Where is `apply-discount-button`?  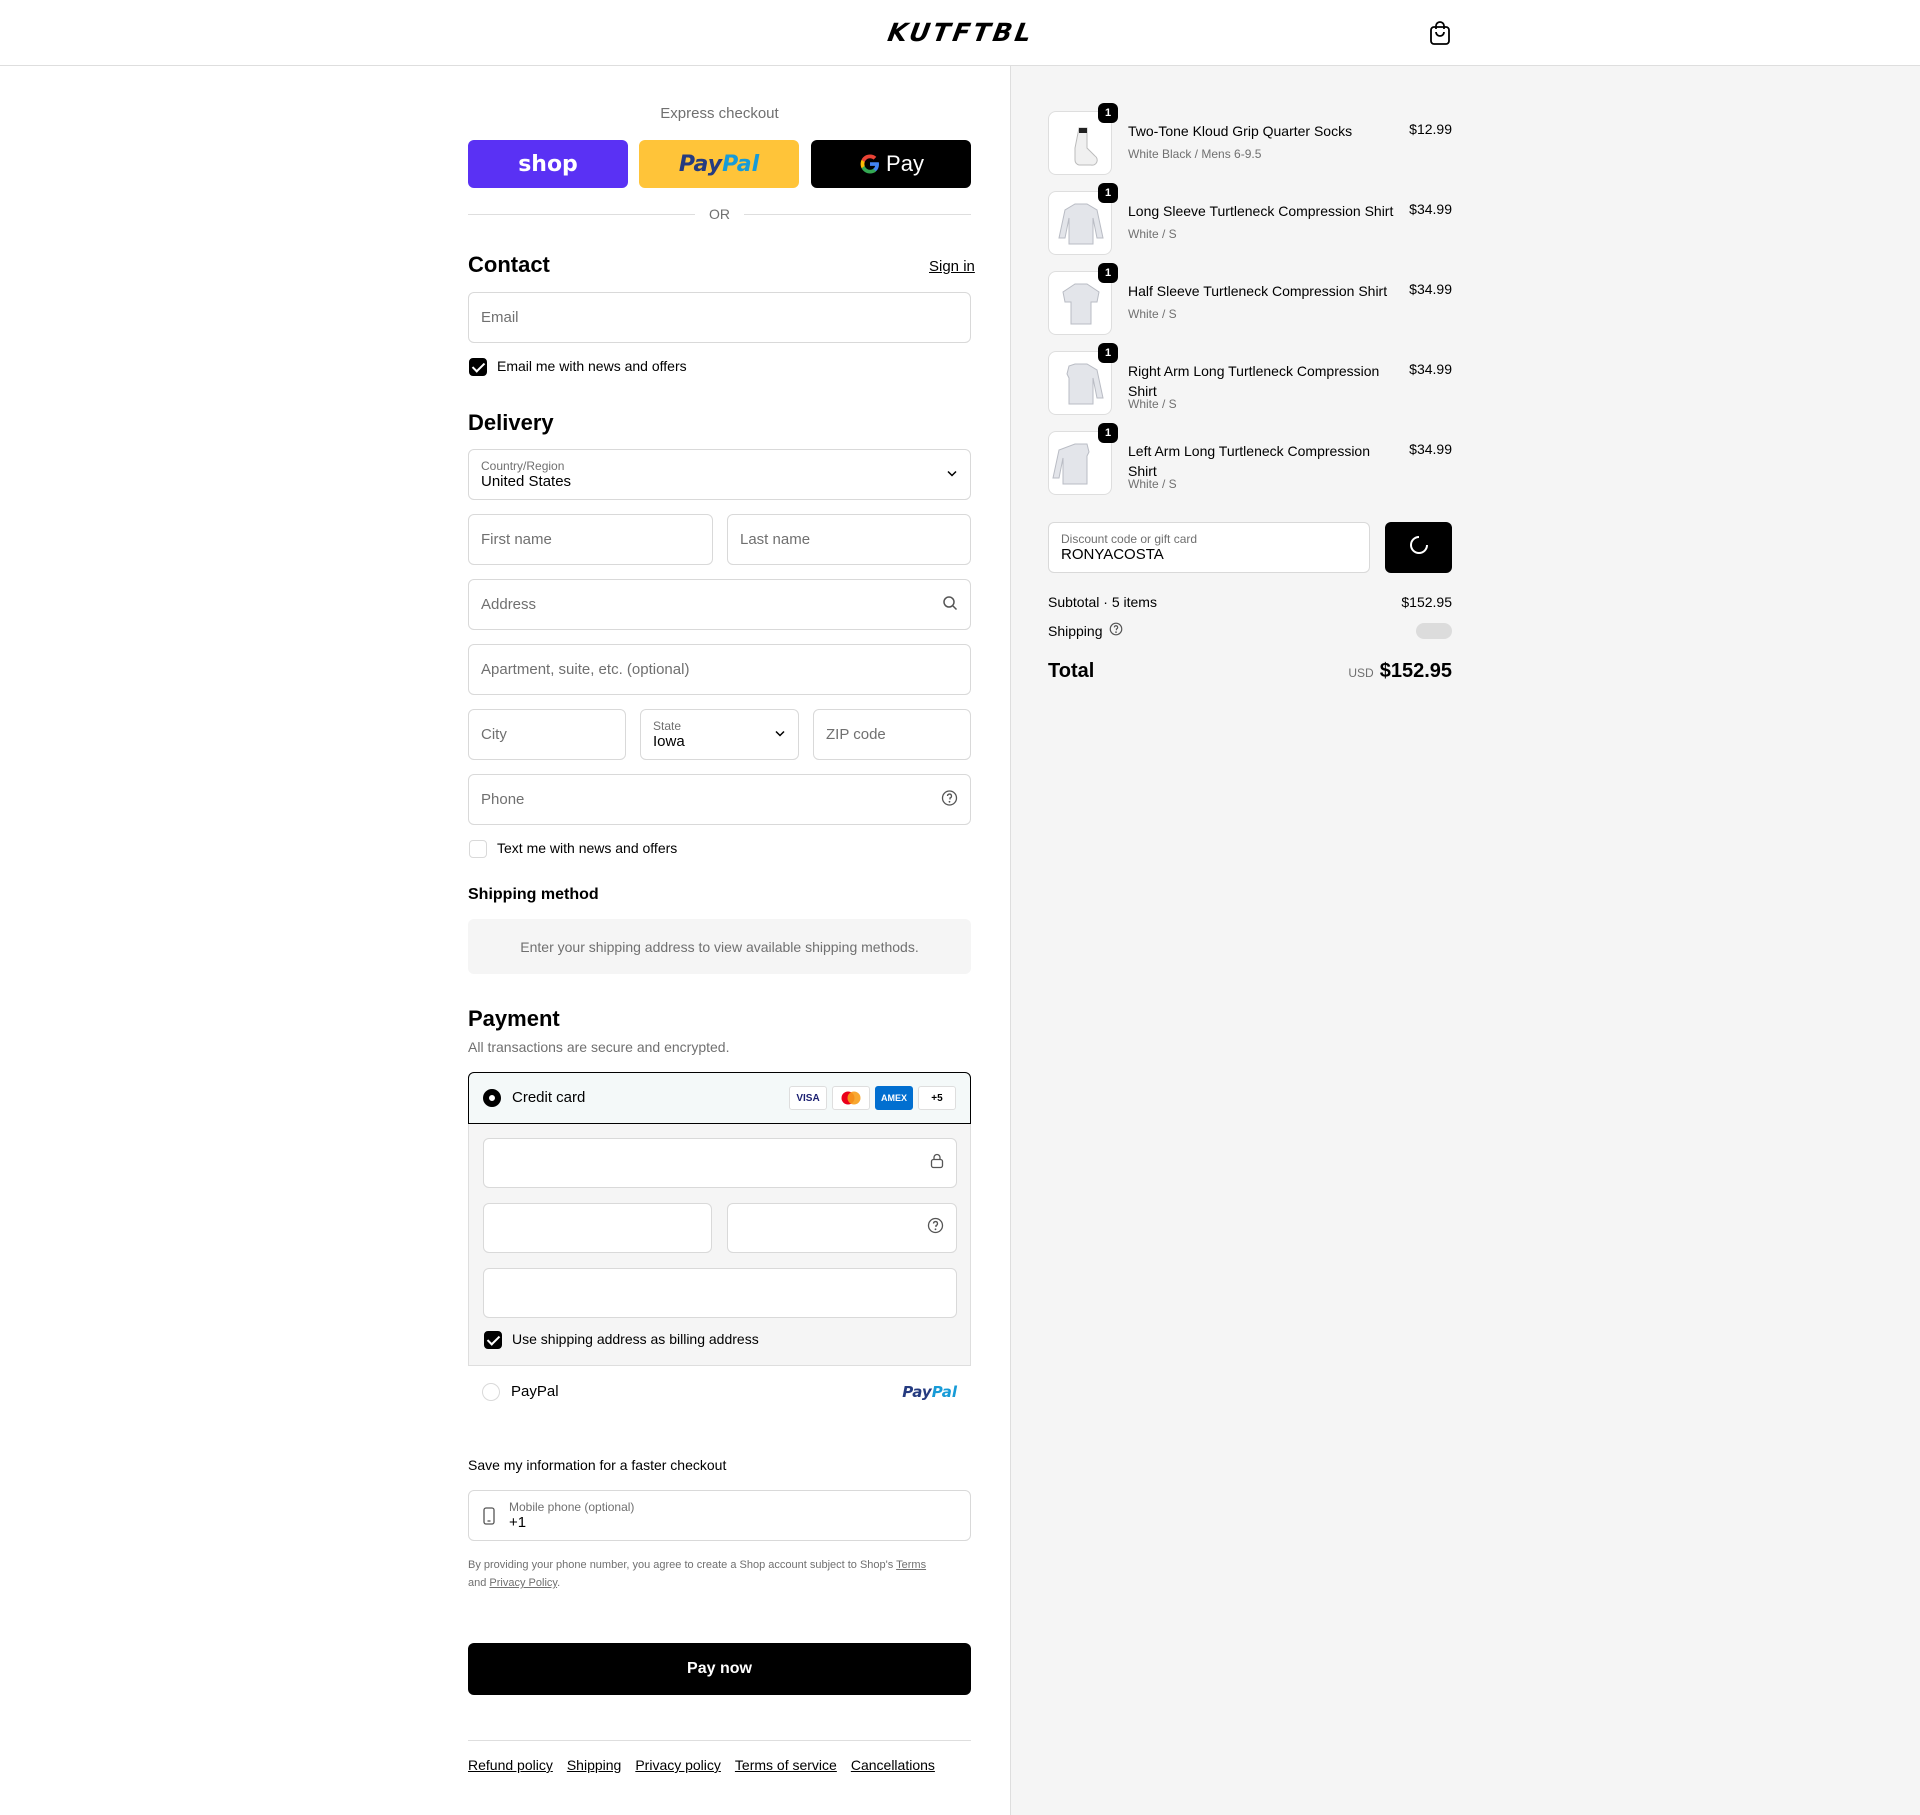
apply-discount-button is located at coordinates (1418, 547).